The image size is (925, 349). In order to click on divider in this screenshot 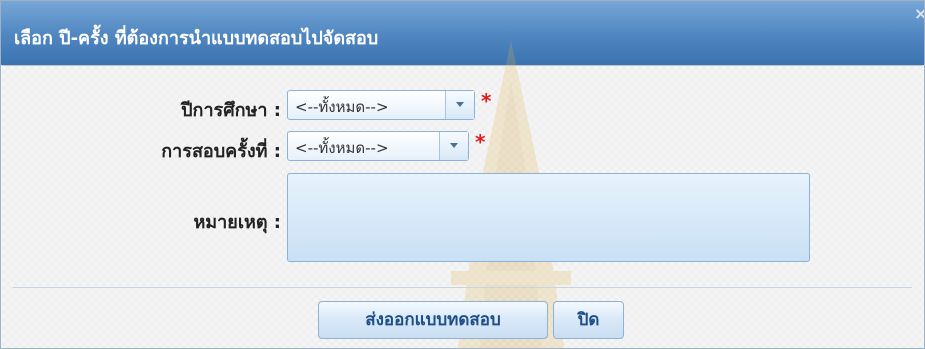, I will do `click(462, 287)`.